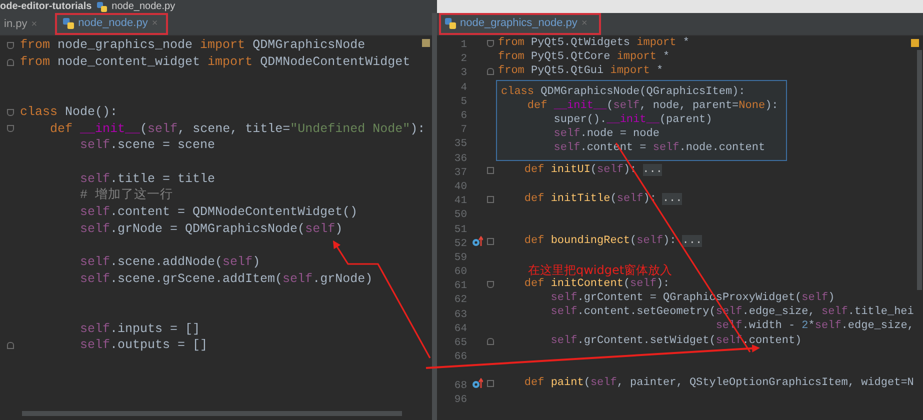 The width and height of the screenshot is (923, 420). I want to click on line-number: 68, so click(460, 386).